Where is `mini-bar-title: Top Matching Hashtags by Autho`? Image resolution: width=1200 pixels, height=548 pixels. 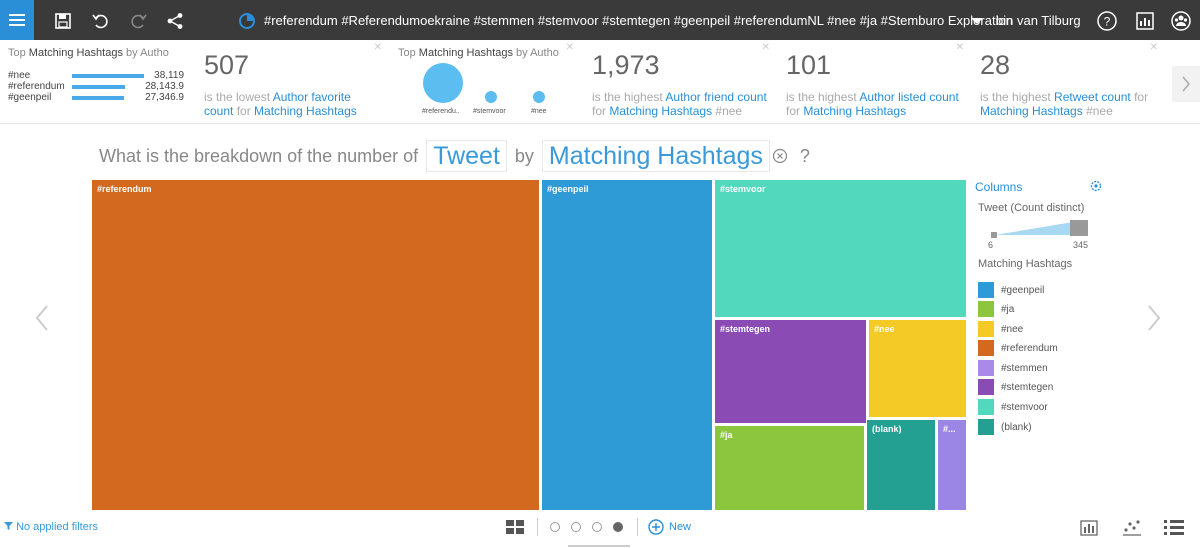
mini-bar-title: Top Matching Hashtags by Autho is located at coordinates (88, 53).